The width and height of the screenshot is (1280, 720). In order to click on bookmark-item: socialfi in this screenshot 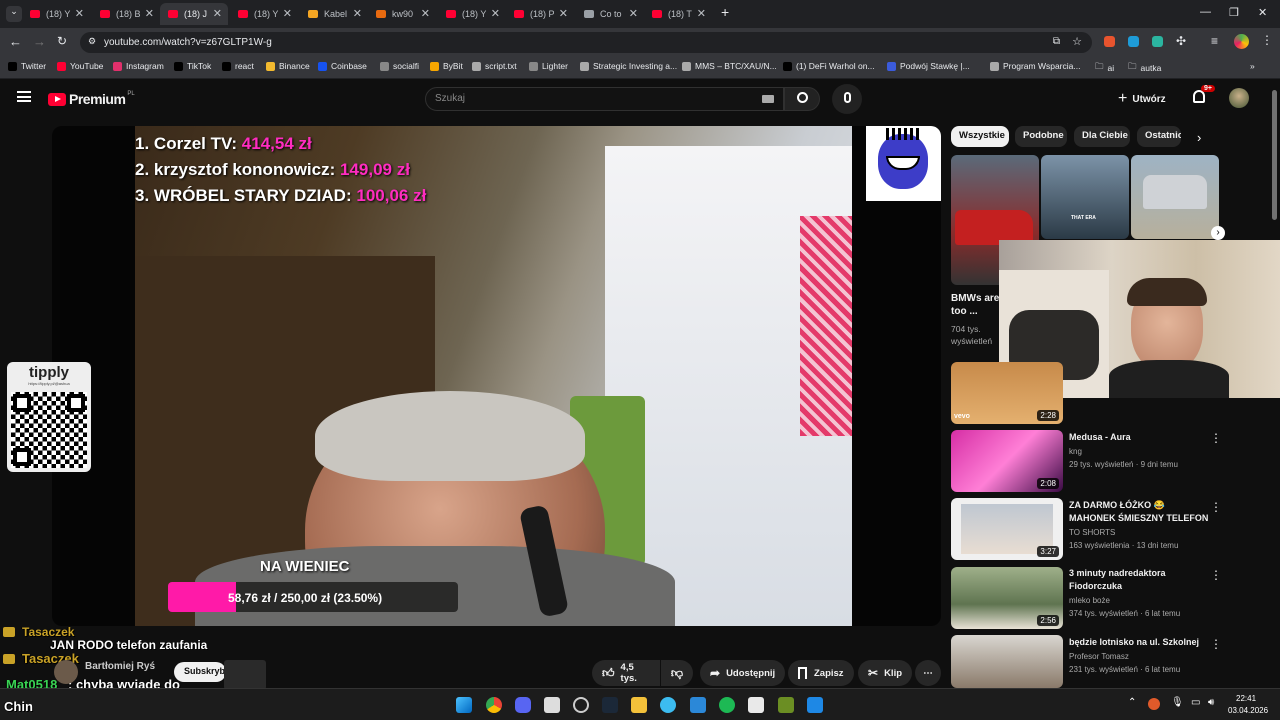, I will do `click(399, 66)`.